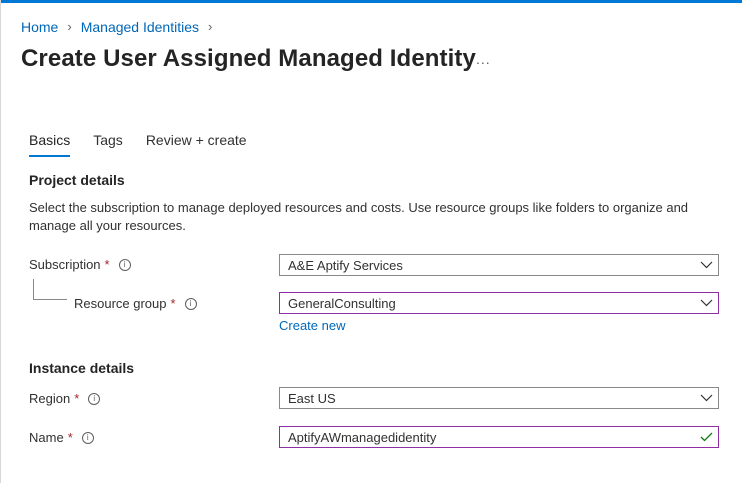 The height and width of the screenshot is (483, 742). I want to click on name-label-text: Name, so click(46, 437).